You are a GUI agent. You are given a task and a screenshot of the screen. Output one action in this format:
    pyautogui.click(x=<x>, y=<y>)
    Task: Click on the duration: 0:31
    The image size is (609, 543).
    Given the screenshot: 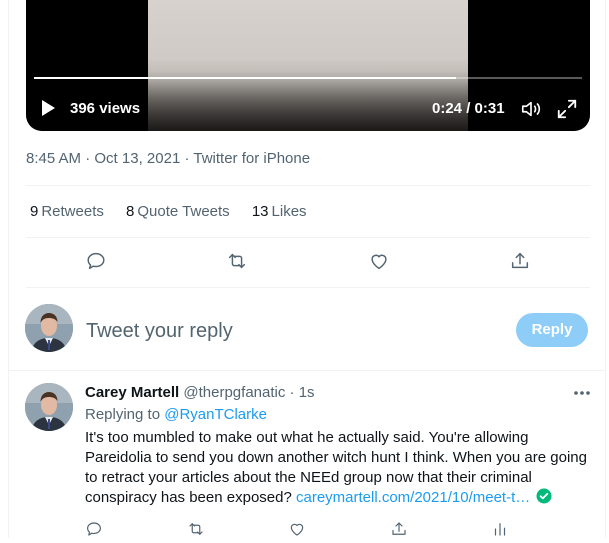 What is the action you would take?
    pyautogui.click(x=489, y=108)
    